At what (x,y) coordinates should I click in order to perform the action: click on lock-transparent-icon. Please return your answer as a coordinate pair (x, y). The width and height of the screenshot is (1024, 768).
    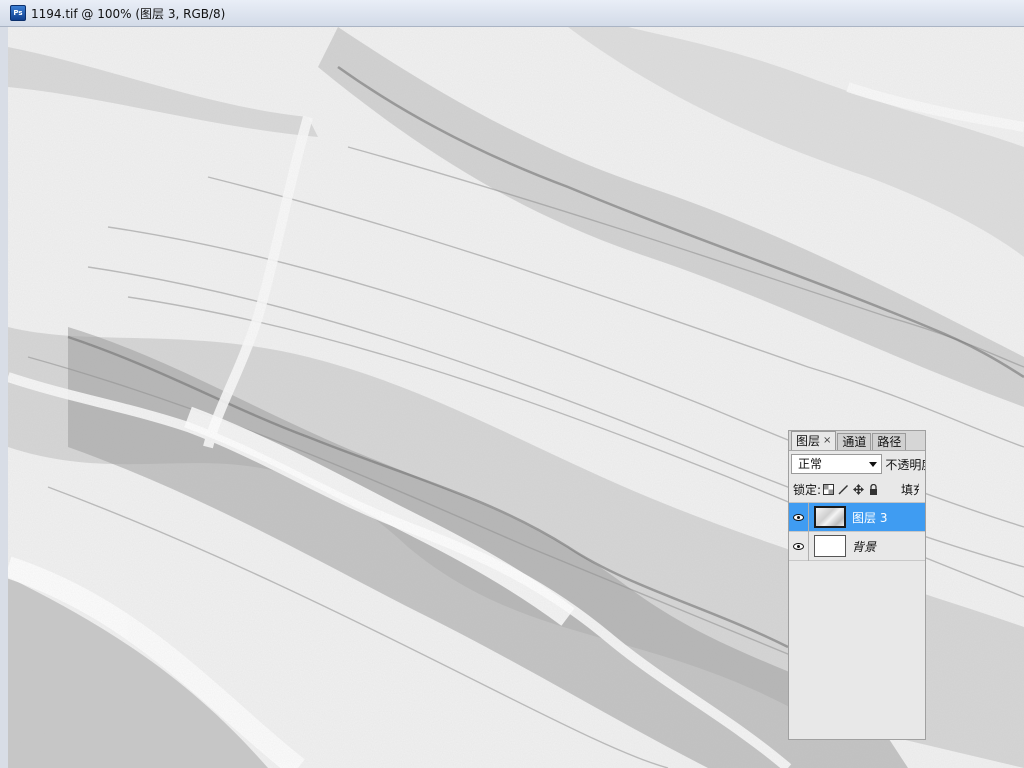
    Looking at the image, I should click on (829, 489).